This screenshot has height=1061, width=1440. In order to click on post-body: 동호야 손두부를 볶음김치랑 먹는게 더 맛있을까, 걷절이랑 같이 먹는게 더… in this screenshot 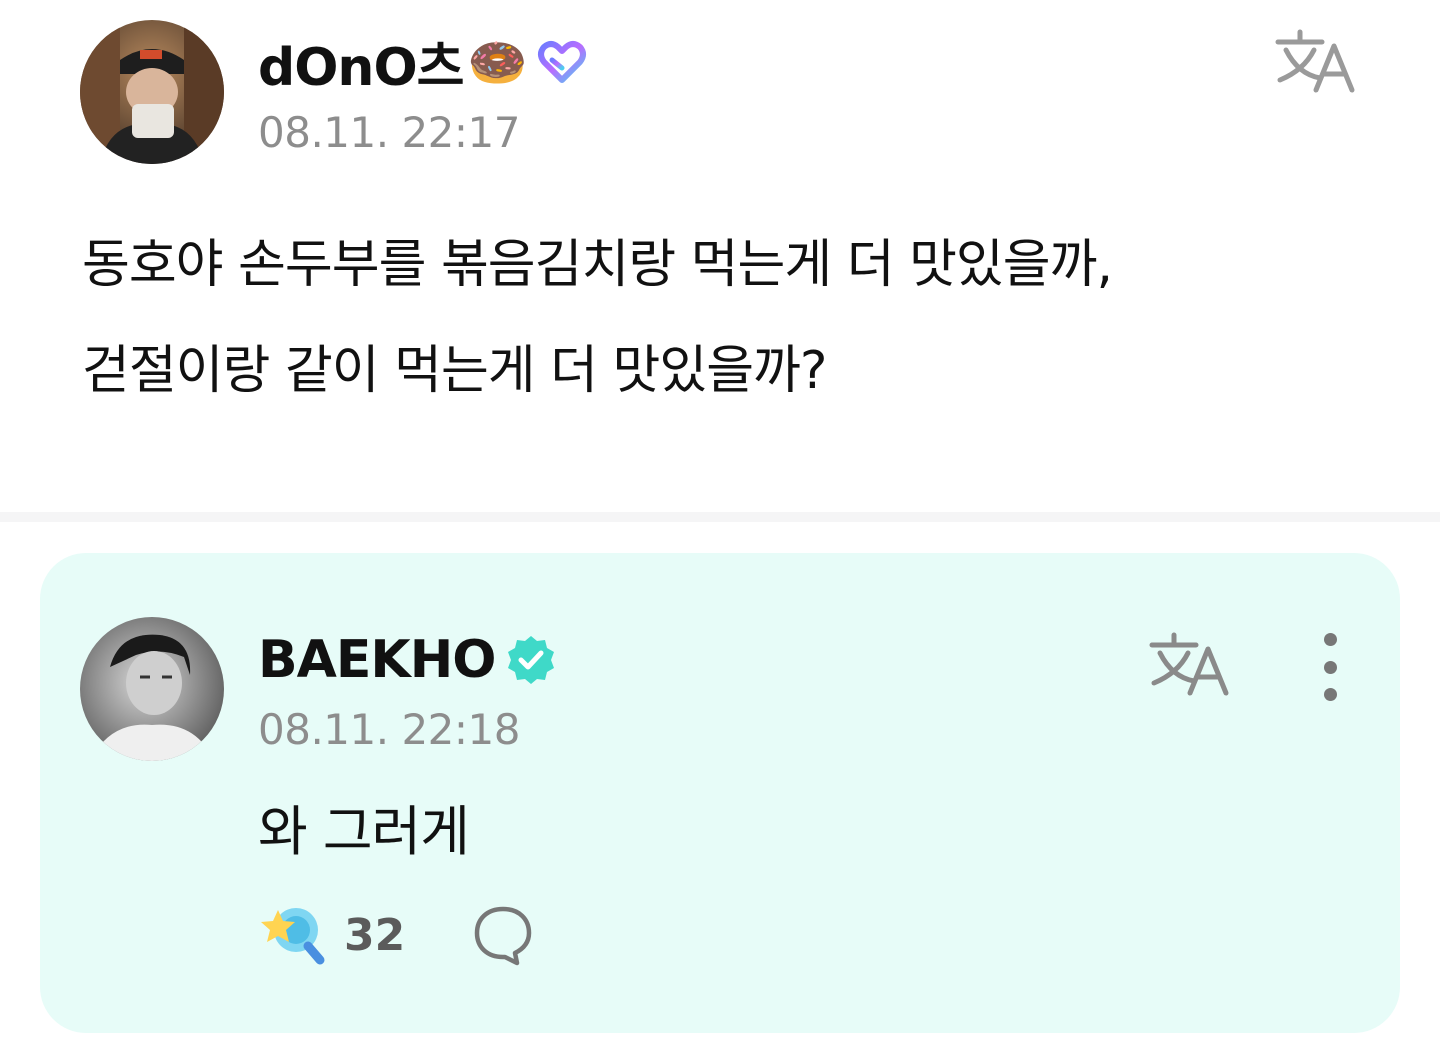, I will do `click(597, 318)`.